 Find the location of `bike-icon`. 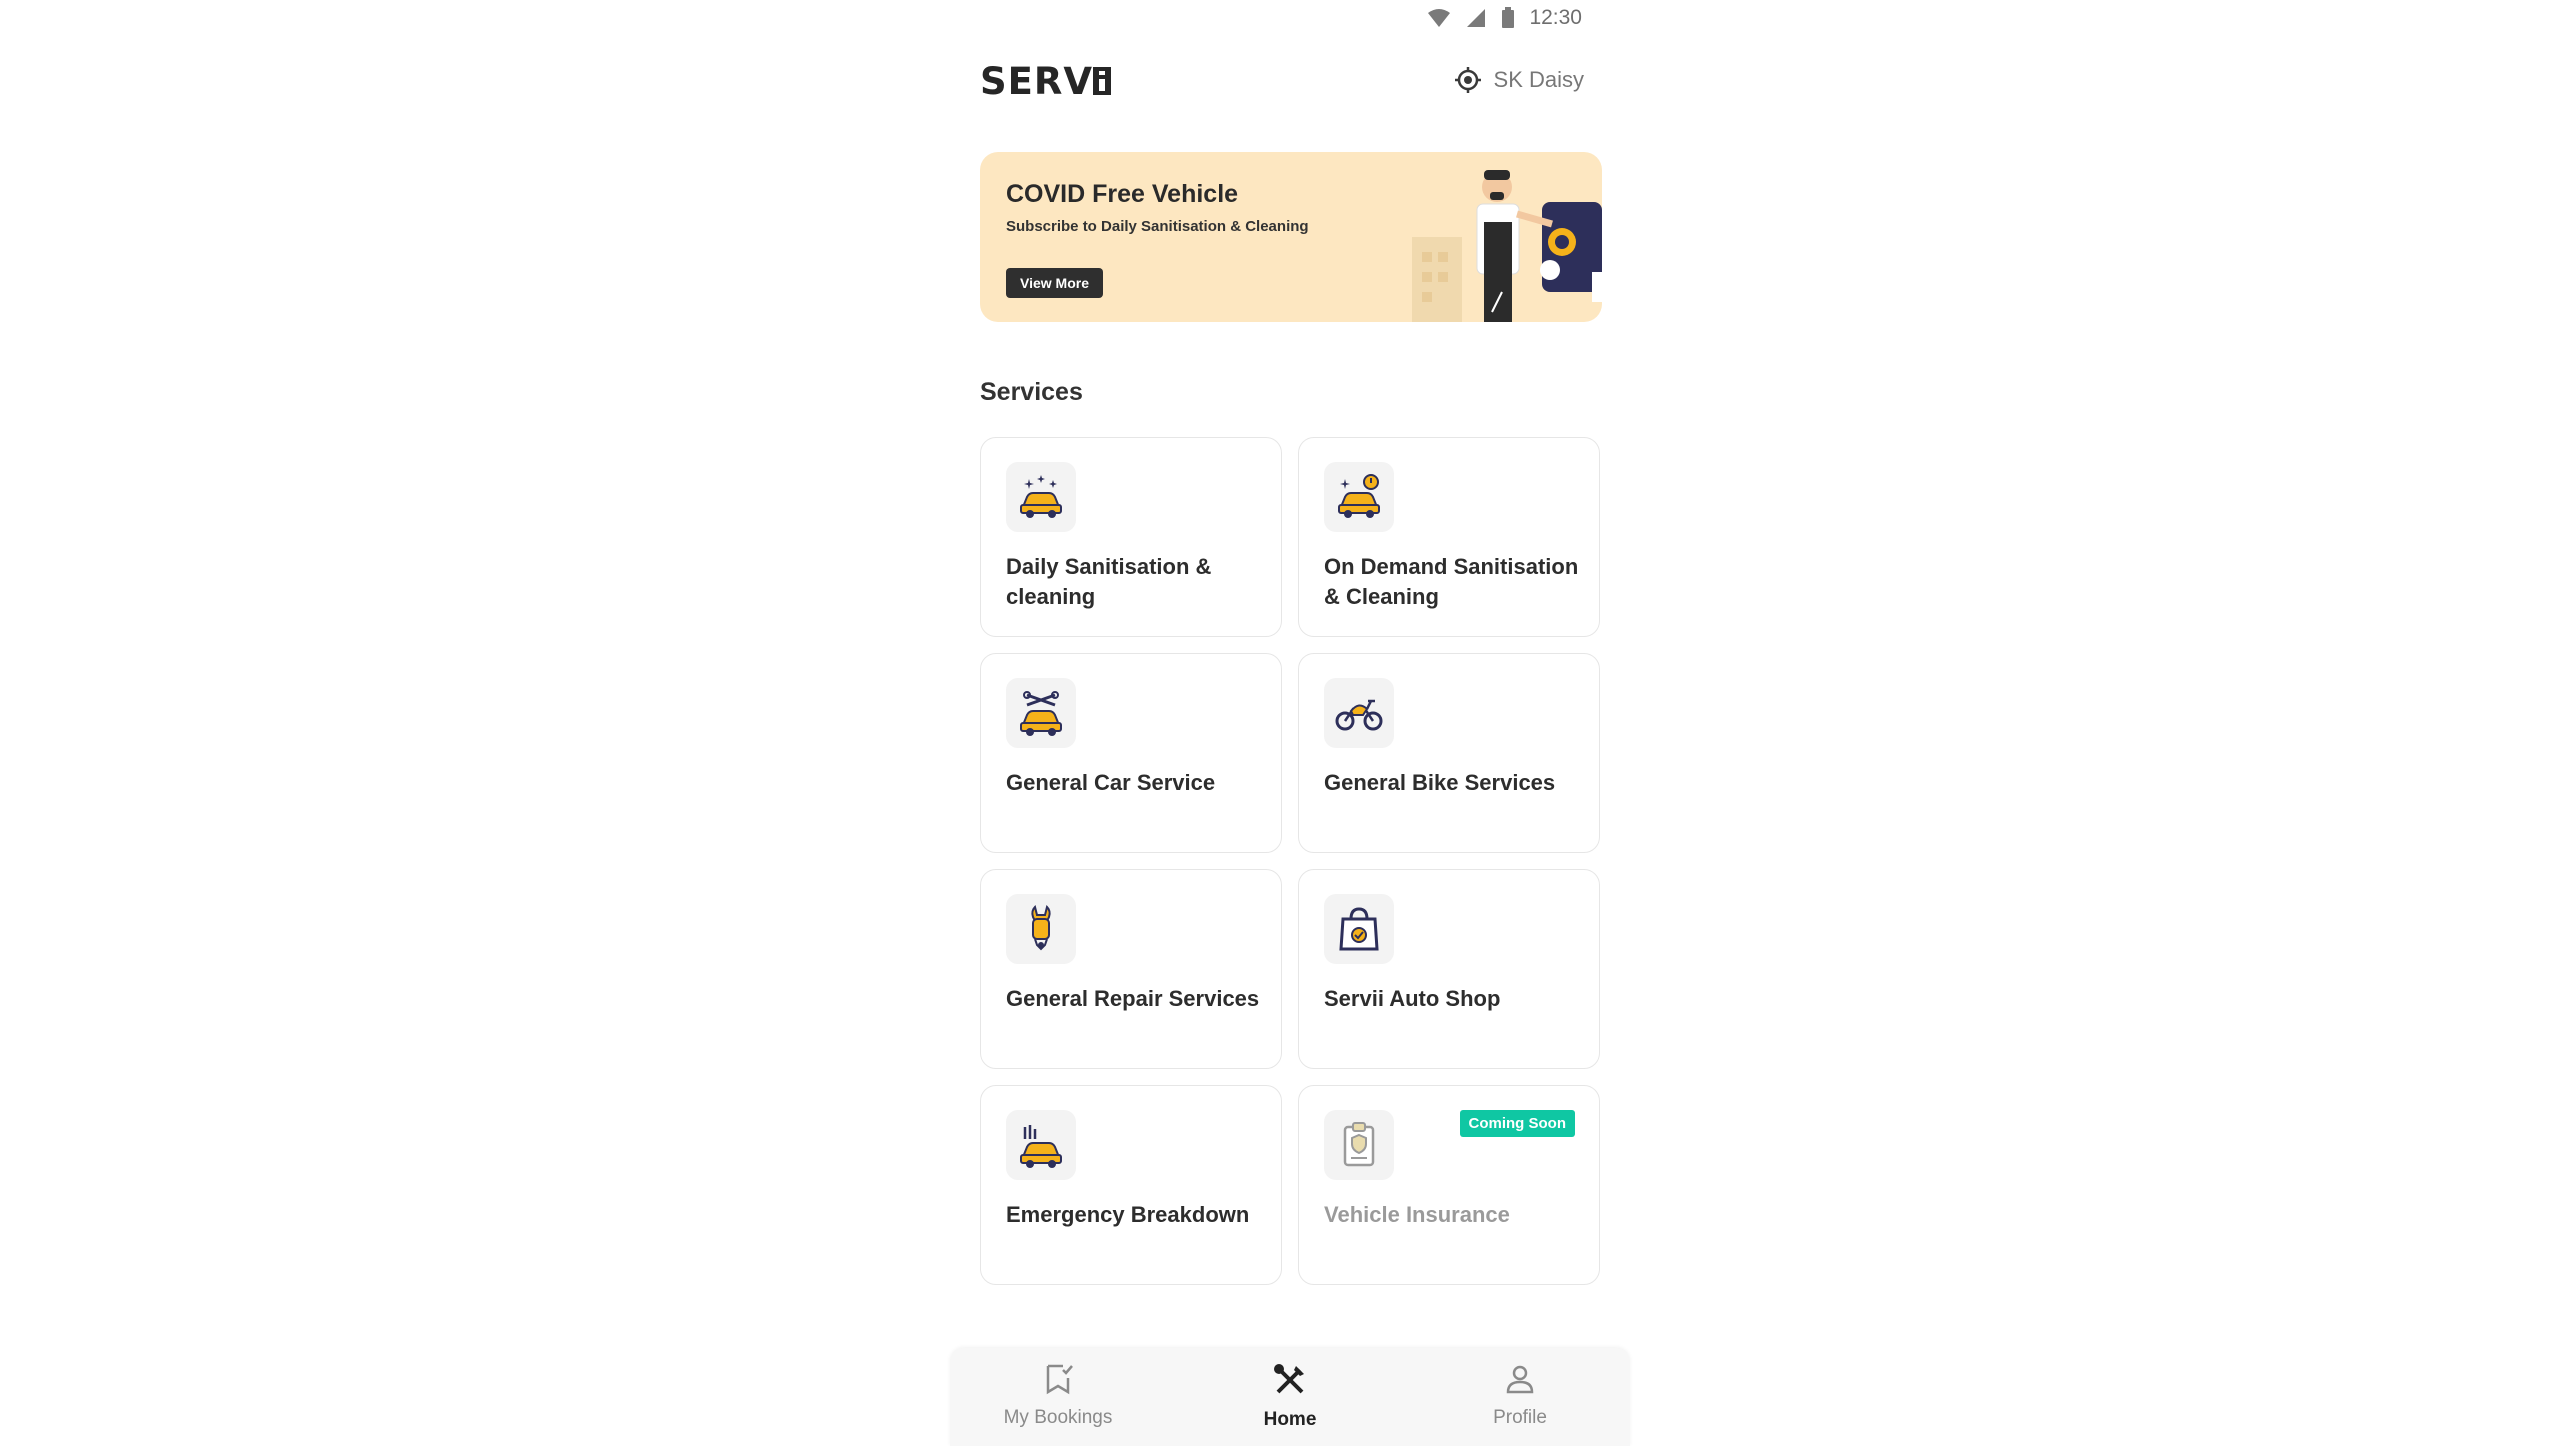

bike-icon is located at coordinates (1359, 715).